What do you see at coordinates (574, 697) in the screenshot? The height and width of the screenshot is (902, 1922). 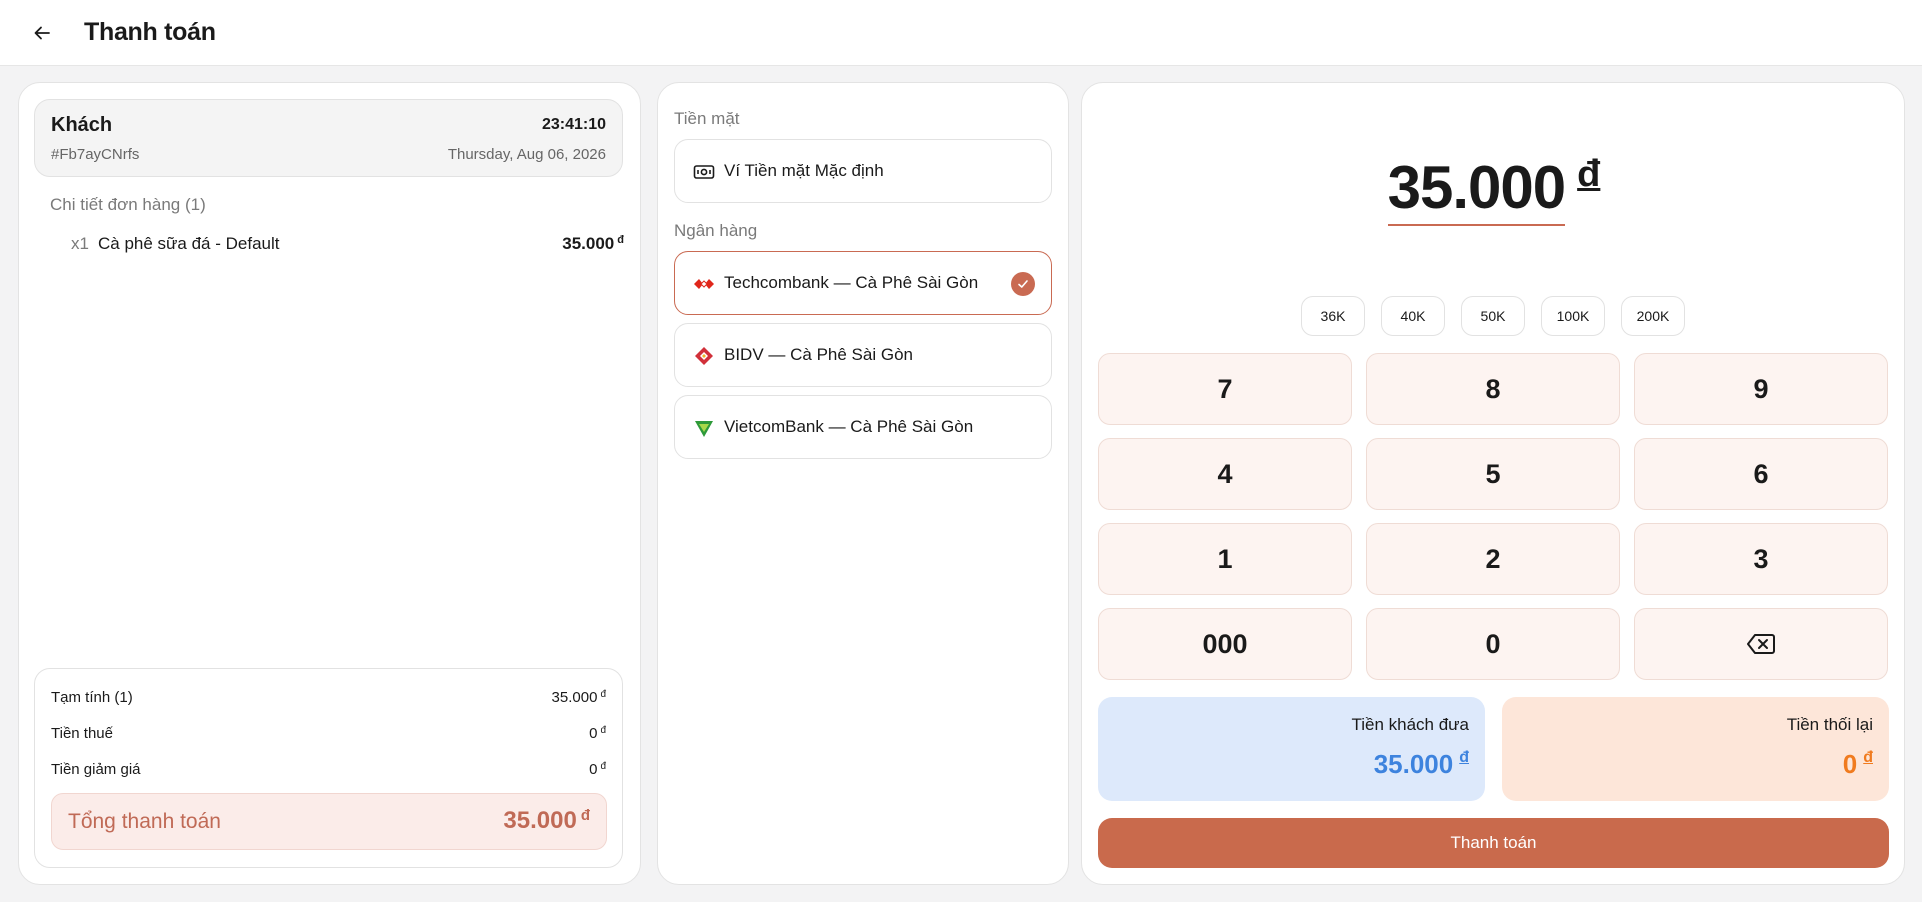 I see `subtotal-amount: 35.000` at bounding box center [574, 697].